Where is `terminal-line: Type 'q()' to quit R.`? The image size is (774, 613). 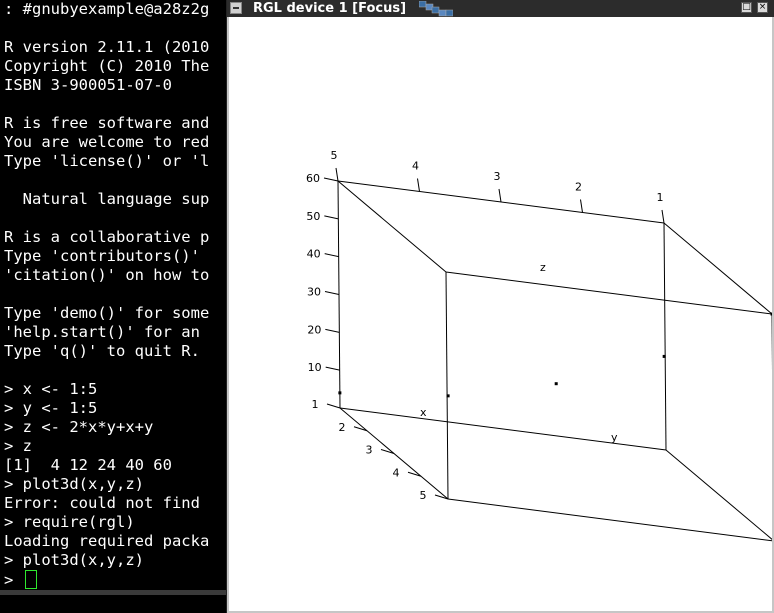 terminal-line: Type 'q()' to quit R. is located at coordinates (102, 351).